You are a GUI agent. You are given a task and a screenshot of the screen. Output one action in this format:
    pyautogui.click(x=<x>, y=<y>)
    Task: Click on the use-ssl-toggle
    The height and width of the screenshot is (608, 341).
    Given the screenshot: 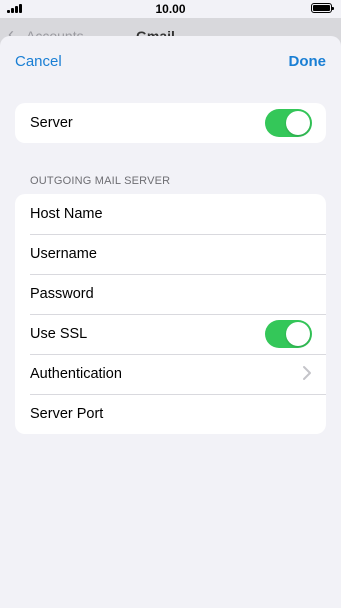 What is the action you would take?
    pyautogui.click(x=288, y=334)
    